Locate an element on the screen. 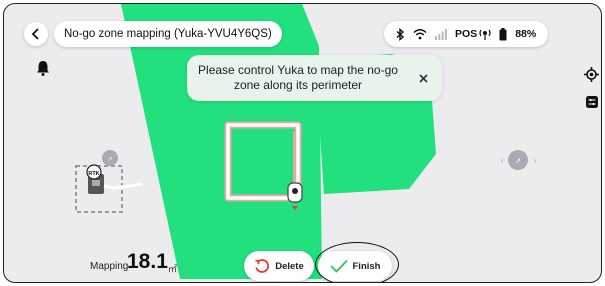 This screenshot has height=286, width=605. notifications-button is located at coordinates (43, 70).